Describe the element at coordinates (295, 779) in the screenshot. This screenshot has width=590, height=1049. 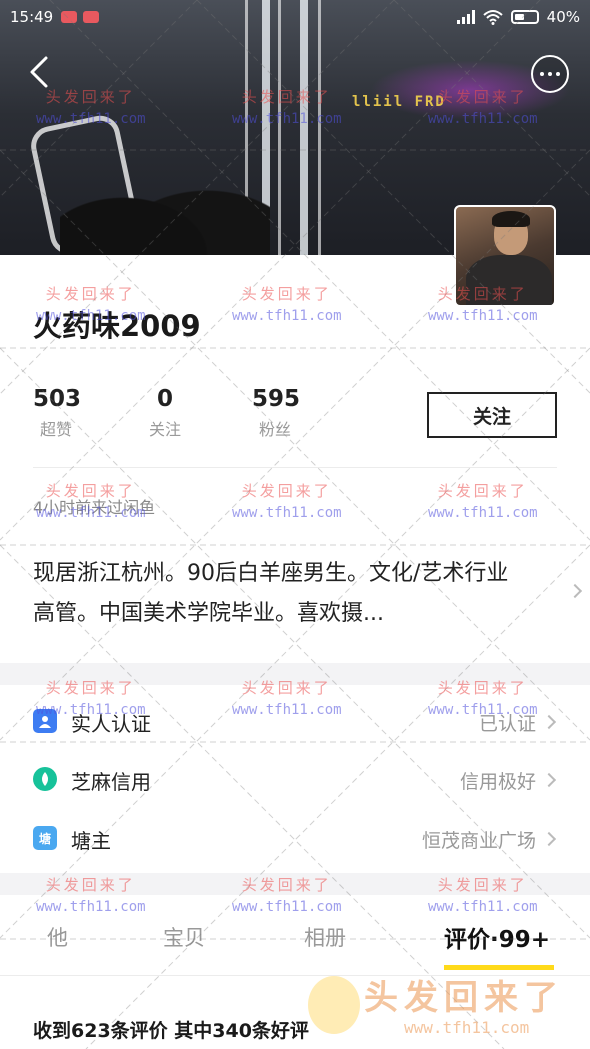
I see `row-sesame-credit: 芝麻信用 信用极好` at that location.